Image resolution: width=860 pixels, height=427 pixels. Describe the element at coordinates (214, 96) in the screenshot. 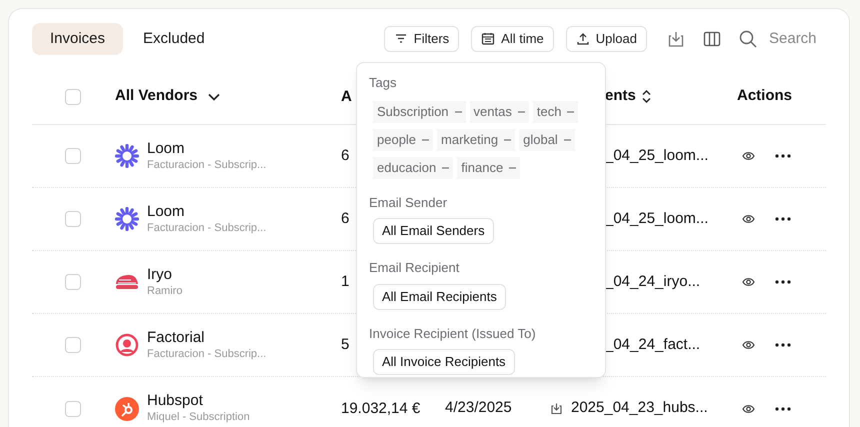

I see `chevron-down-icon` at that location.